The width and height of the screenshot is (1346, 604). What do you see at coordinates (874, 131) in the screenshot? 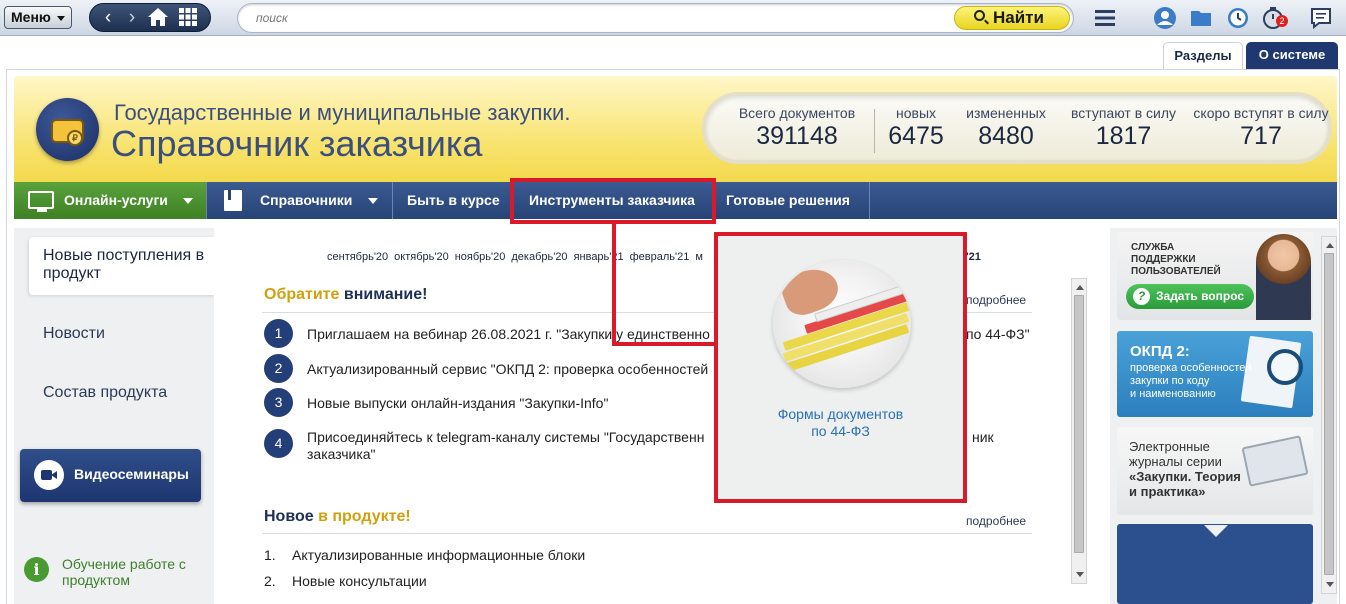
I see `divider` at bounding box center [874, 131].